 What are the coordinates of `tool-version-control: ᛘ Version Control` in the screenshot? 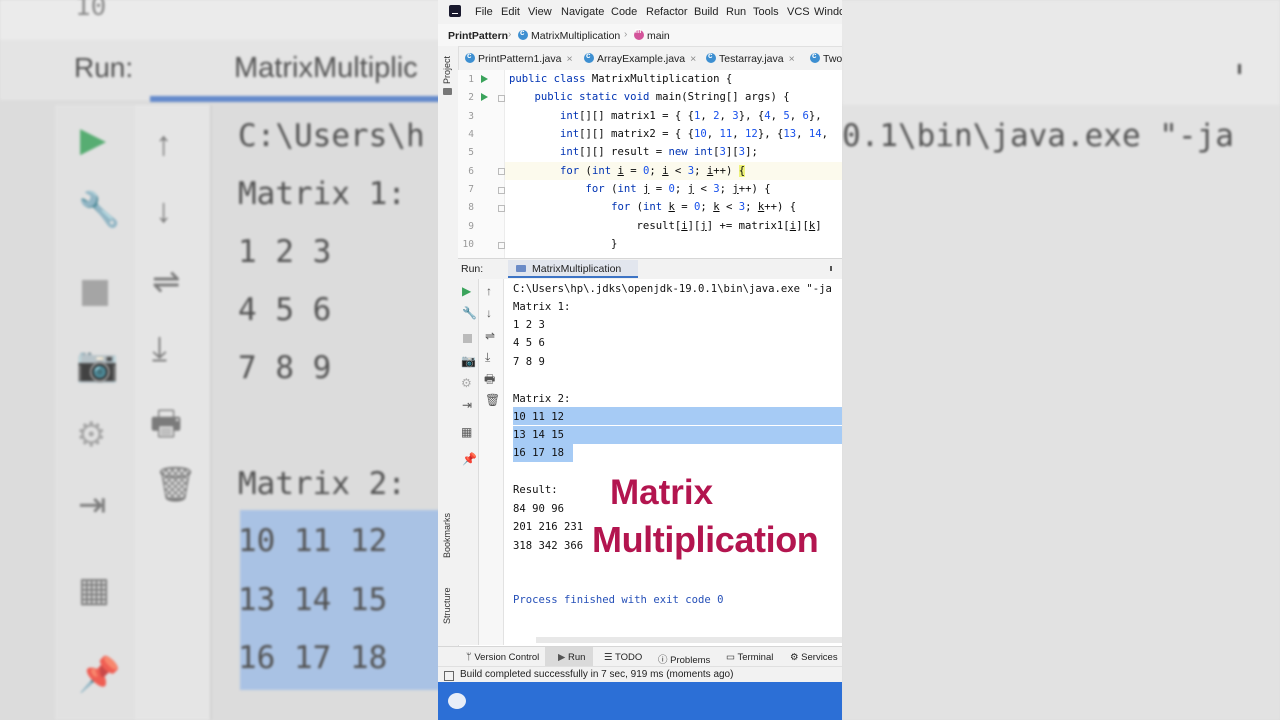 It's located at (502, 657).